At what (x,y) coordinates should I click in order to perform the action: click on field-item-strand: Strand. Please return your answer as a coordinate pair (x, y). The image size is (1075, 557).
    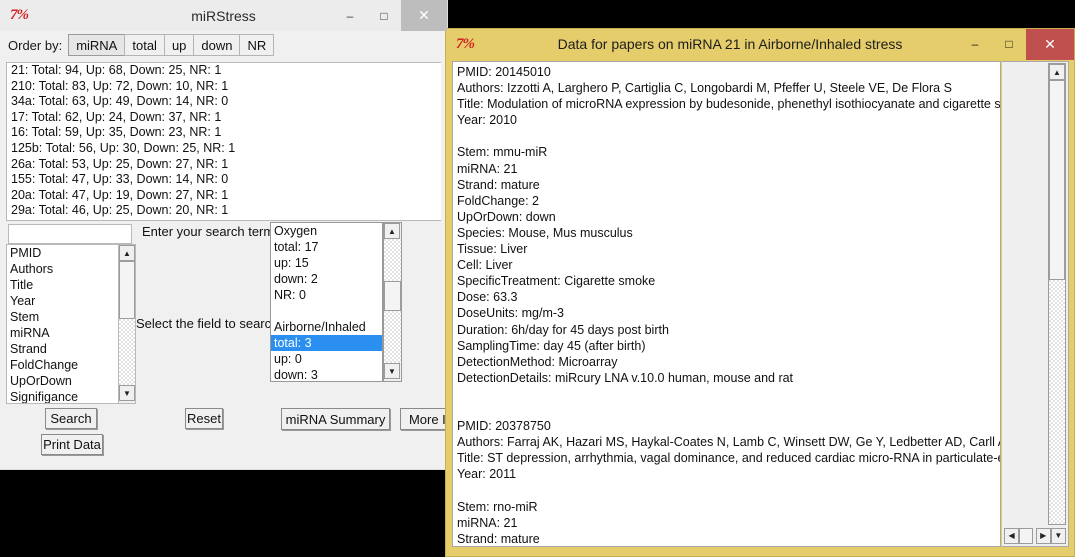
    Looking at the image, I should click on (69, 349).